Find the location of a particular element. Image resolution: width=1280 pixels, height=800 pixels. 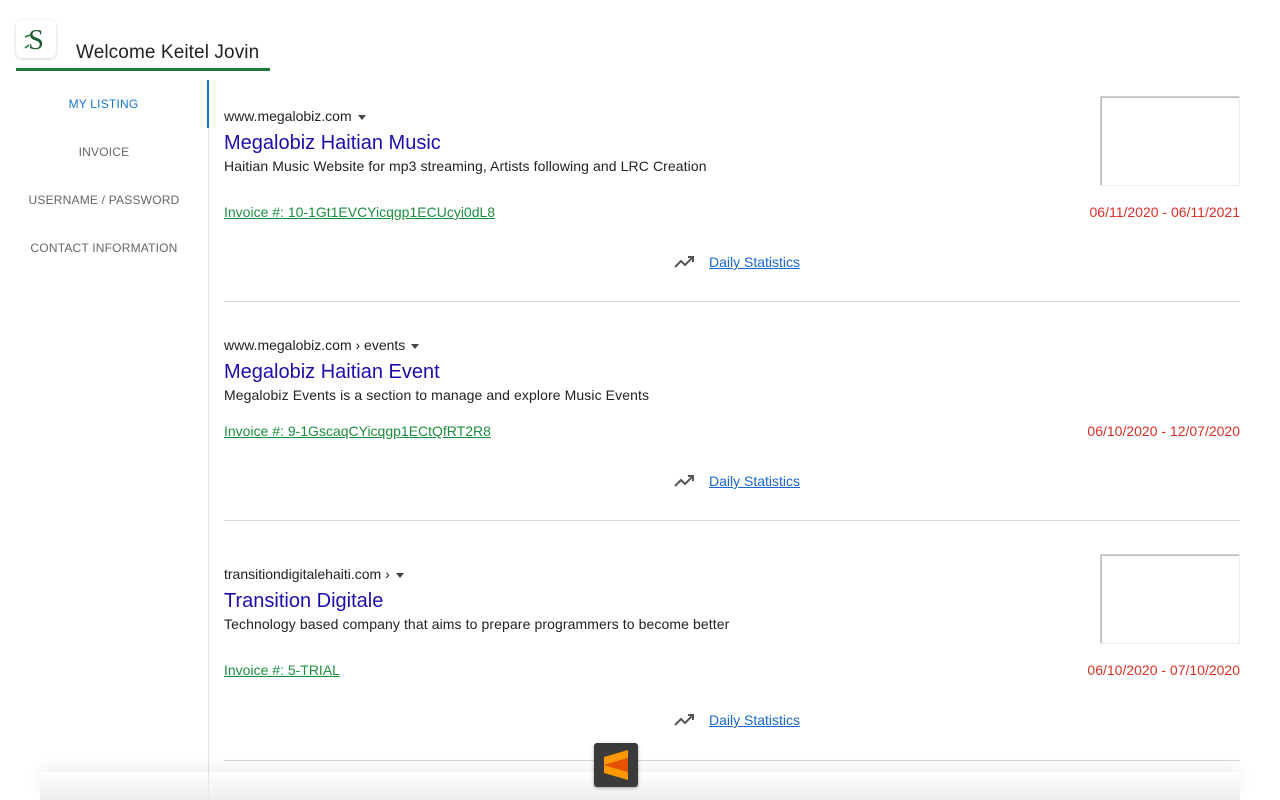

invoice-link: Invoice #: 5-TRIAL is located at coordinates (282, 670).